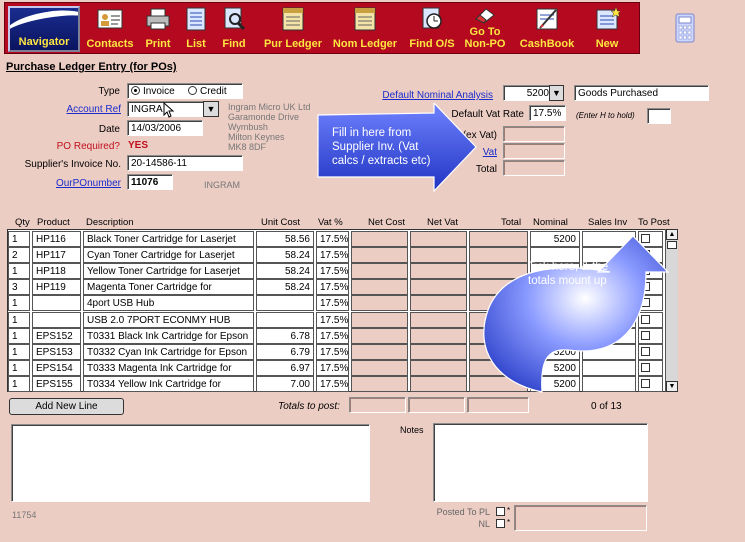  Describe the element at coordinates (607, 28) in the screenshot. I see `new-button: New` at that location.